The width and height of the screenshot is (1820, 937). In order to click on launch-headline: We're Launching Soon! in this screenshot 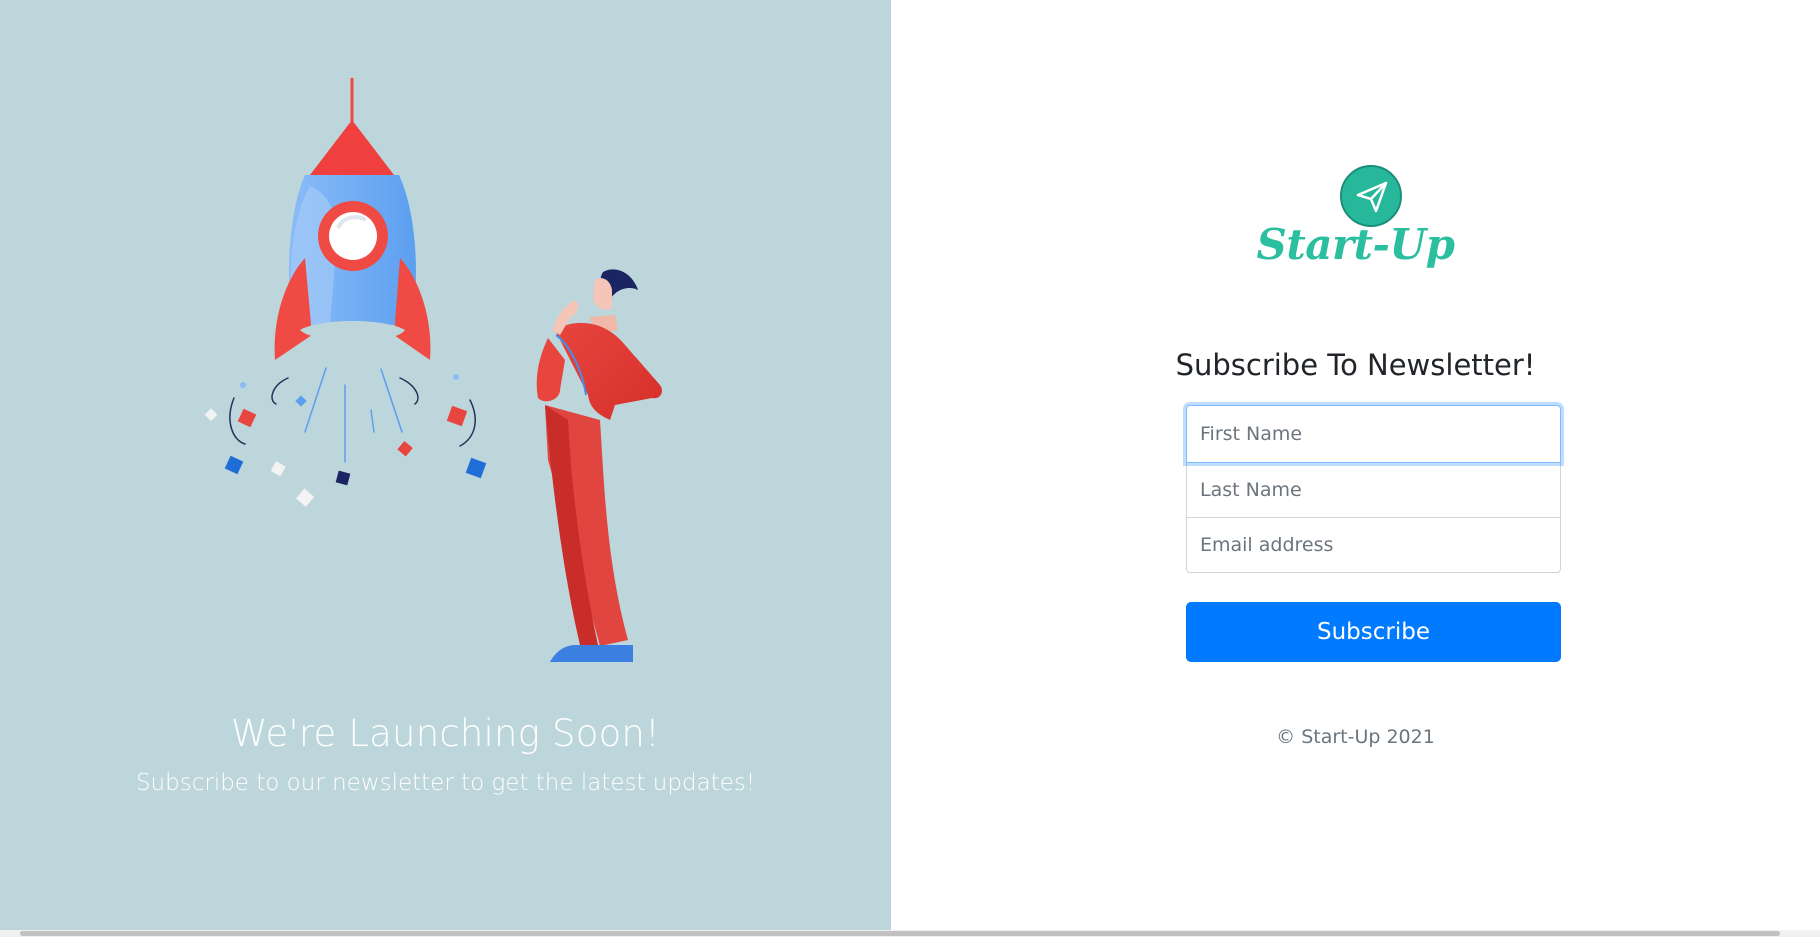, I will do `click(445, 733)`.